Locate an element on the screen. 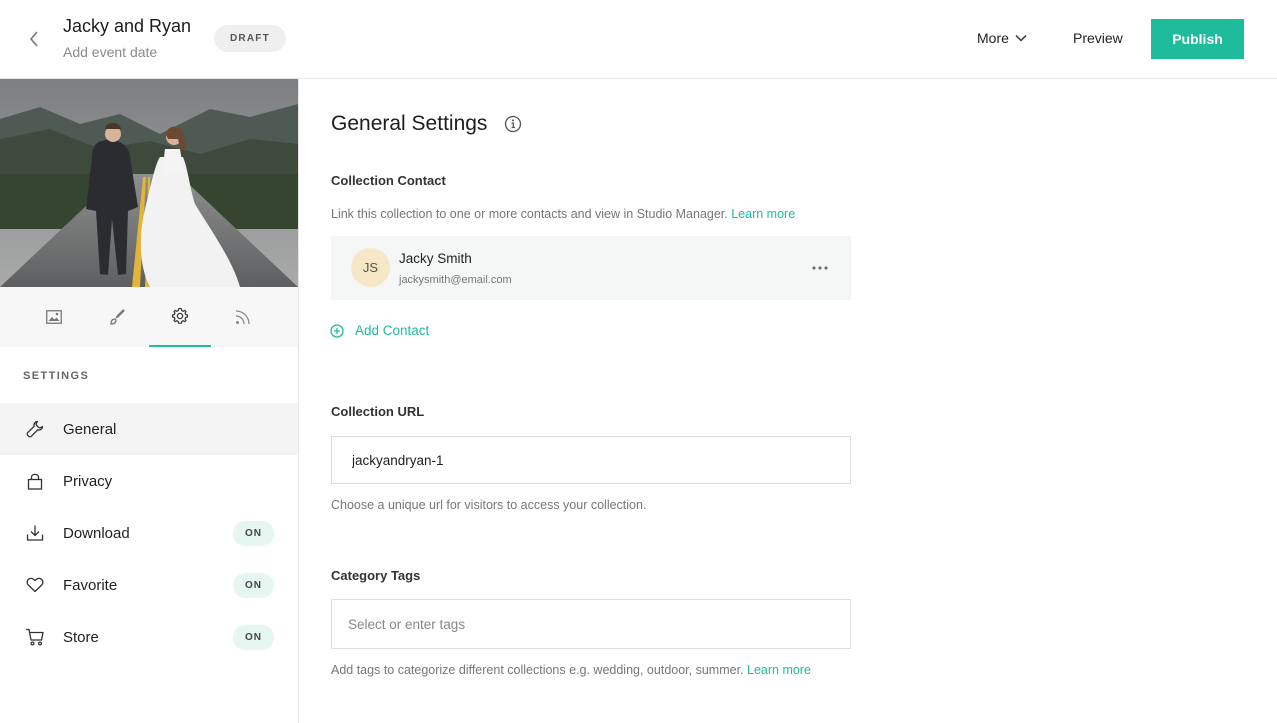  add-contact-label: Add Contact is located at coordinates (392, 330).